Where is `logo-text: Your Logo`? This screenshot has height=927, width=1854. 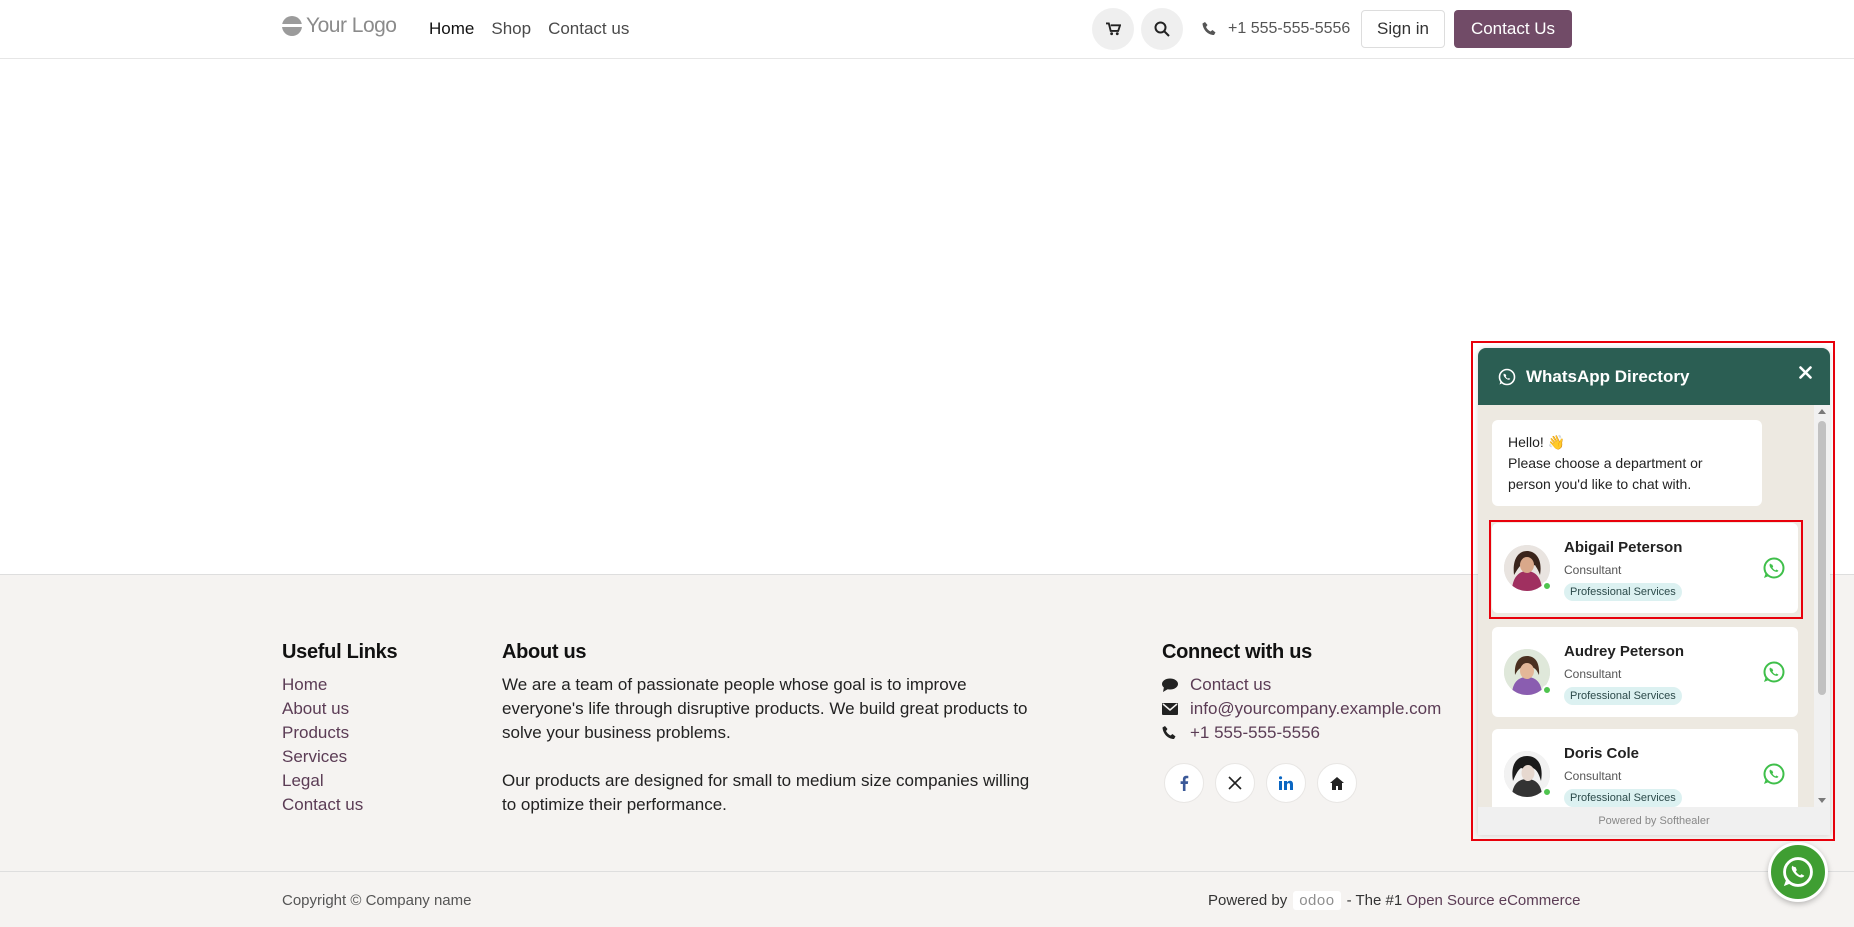 logo-text: Your Logo is located at coordinates (351, 25).